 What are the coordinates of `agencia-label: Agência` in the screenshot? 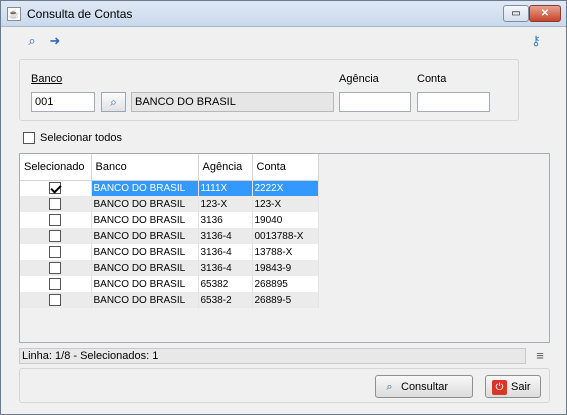 It's located at (359, 79).